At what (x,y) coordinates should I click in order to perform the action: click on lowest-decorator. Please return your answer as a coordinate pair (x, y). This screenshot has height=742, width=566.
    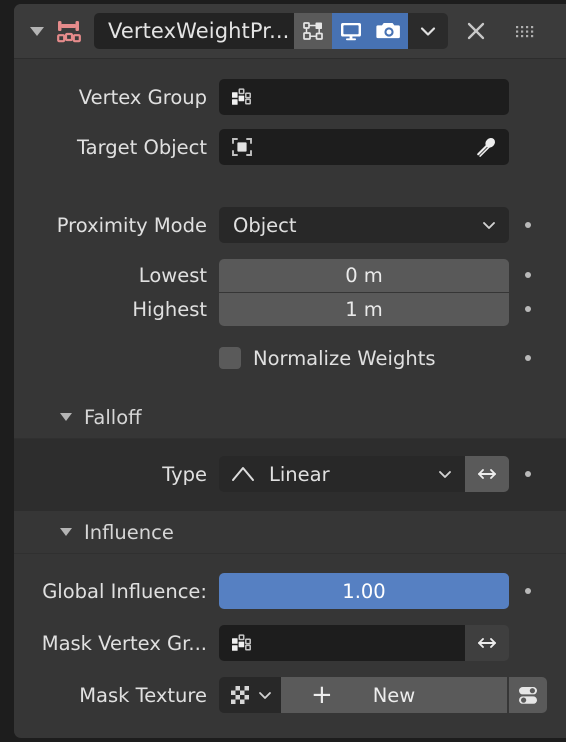
    Looking at the image, I should click on (528, 275).